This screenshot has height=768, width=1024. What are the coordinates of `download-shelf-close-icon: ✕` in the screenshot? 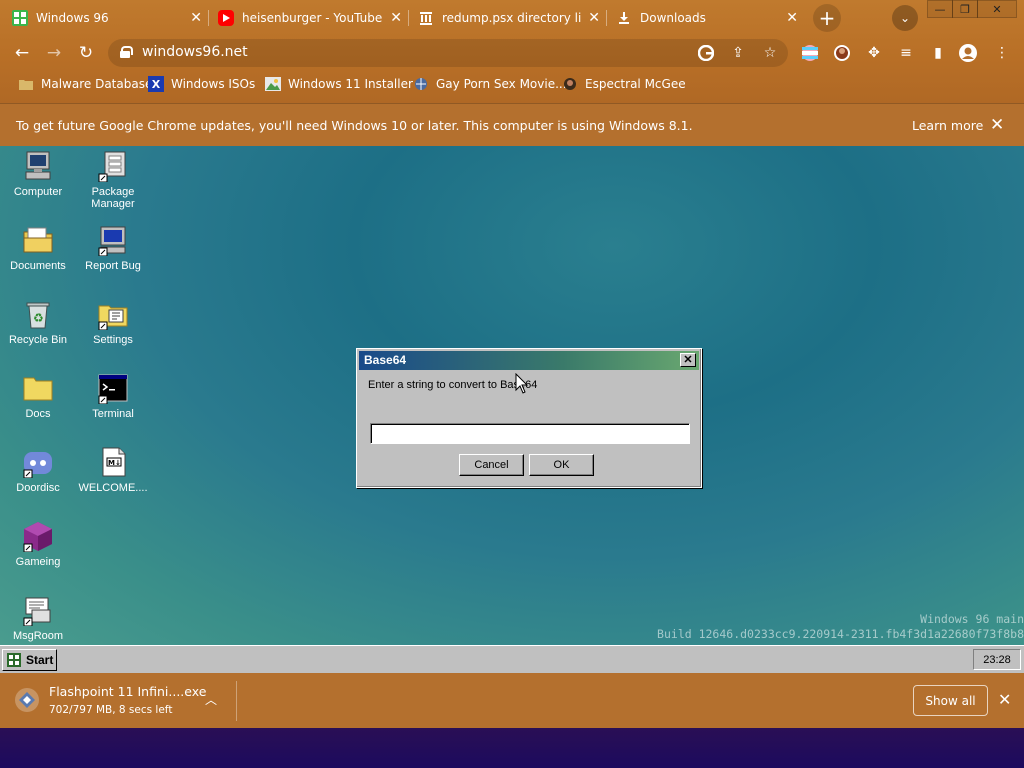 It's located at (1004, 699).